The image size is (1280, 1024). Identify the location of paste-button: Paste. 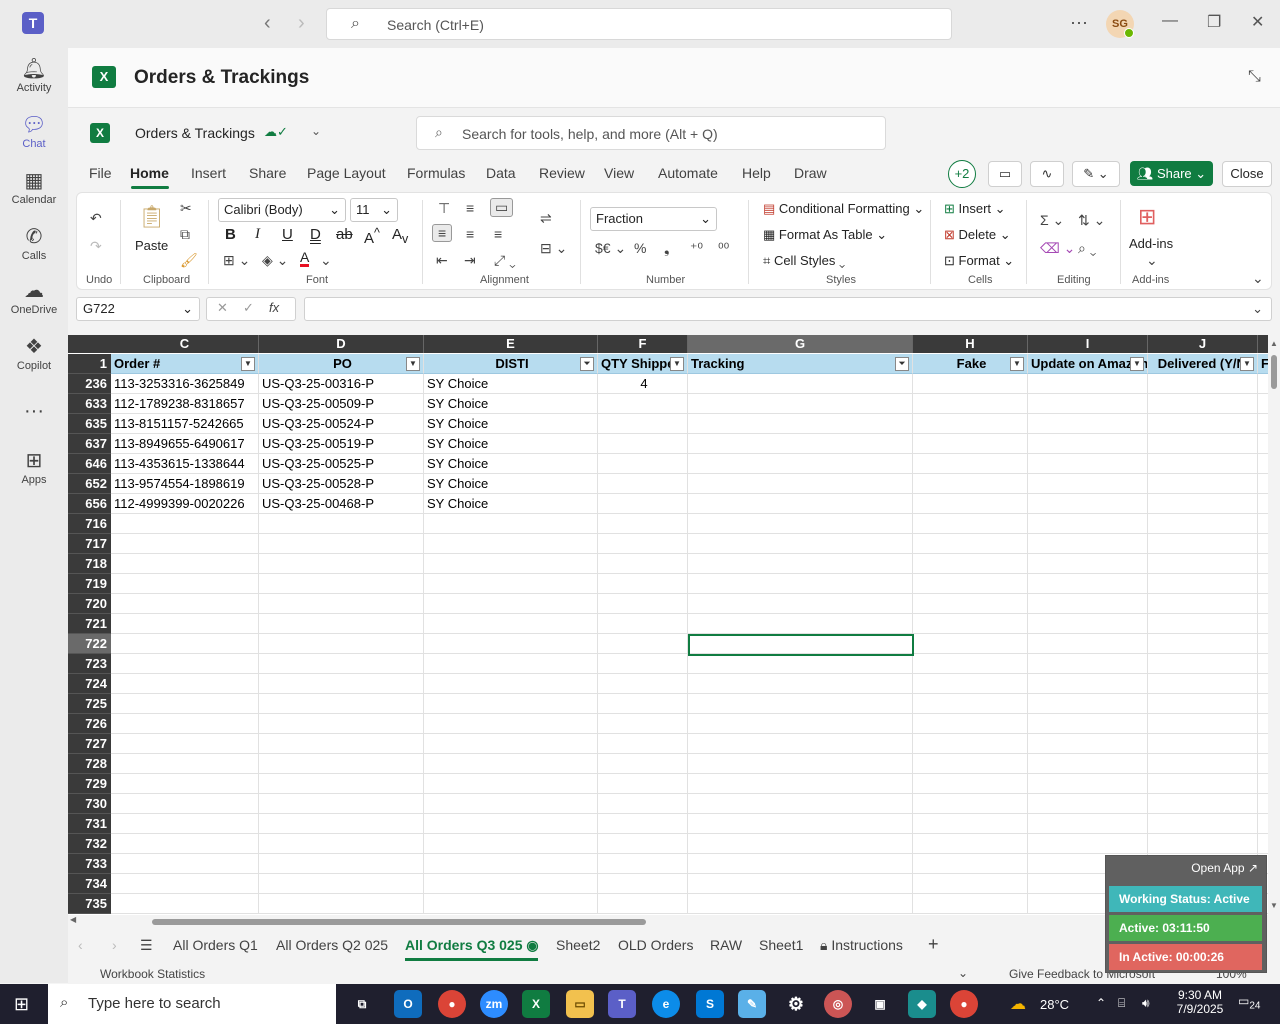
(151, 245).